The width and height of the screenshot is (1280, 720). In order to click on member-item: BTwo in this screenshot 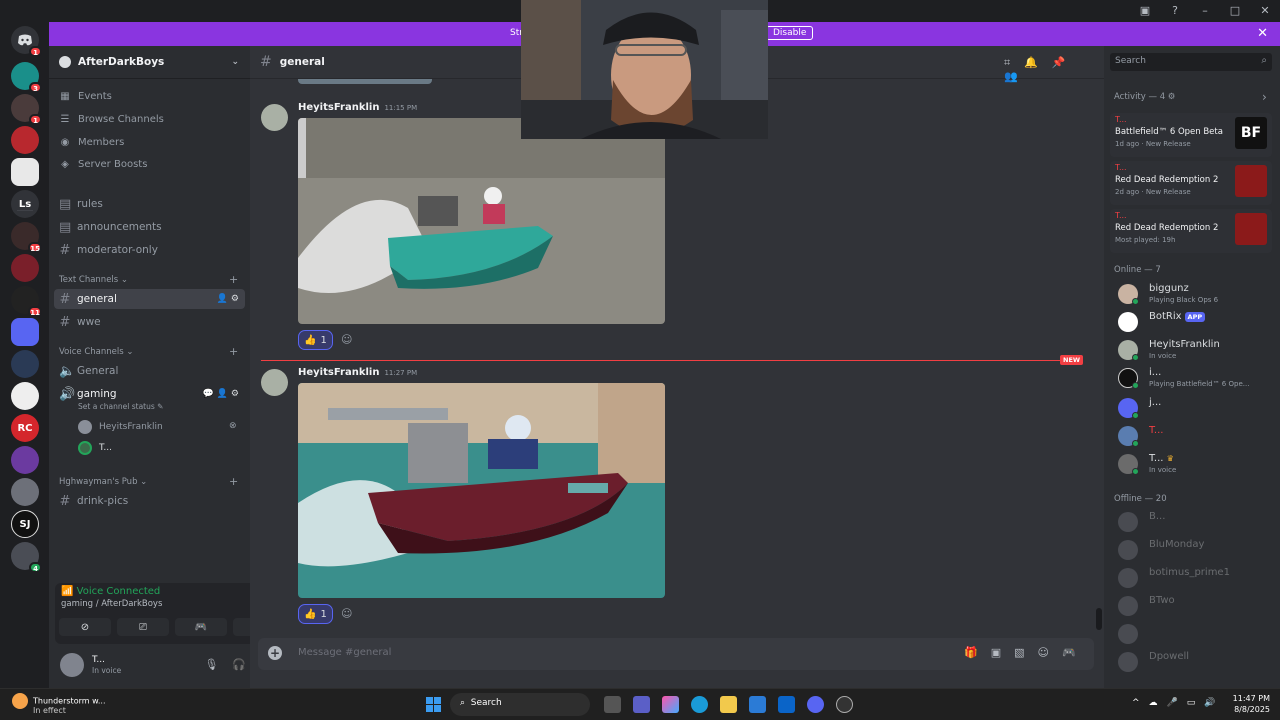, I will do `click(1198, 606)`.